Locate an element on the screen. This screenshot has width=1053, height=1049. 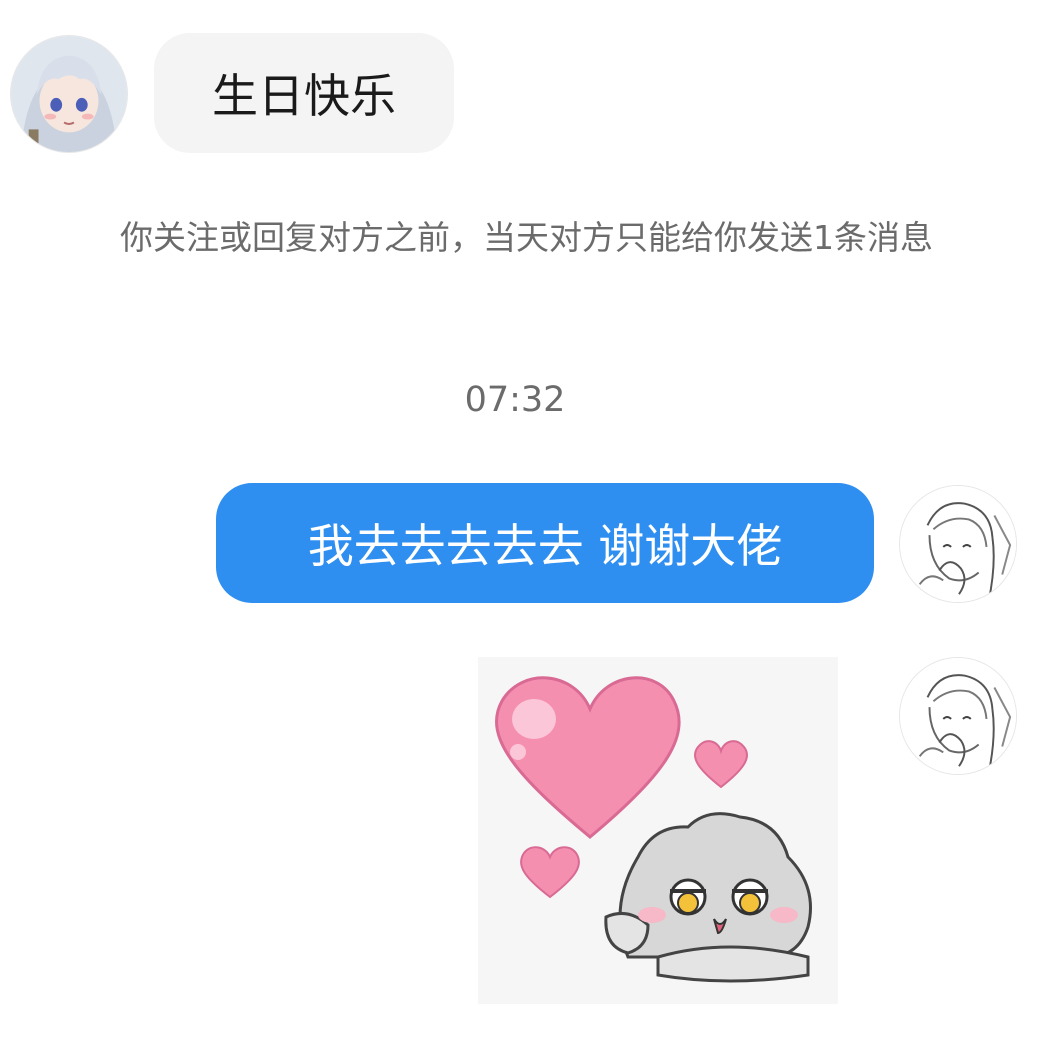
self-avatar is located at coordinates (958, 544).